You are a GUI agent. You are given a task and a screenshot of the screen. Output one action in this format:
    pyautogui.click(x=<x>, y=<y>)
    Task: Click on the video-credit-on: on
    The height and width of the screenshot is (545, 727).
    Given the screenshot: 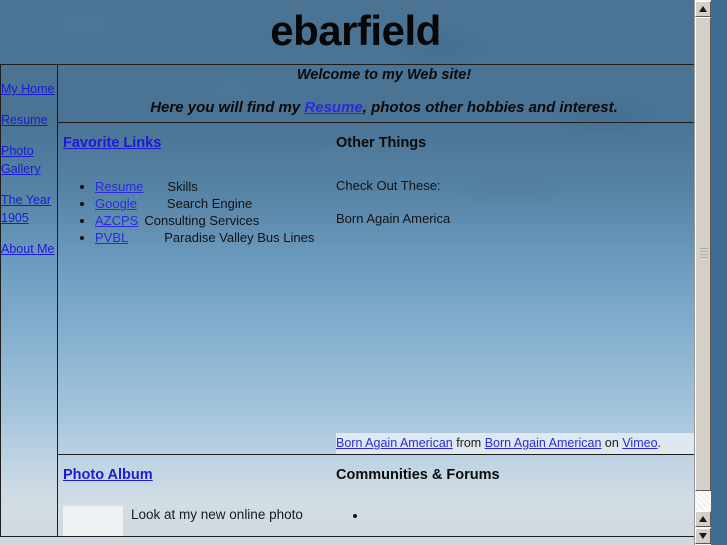 What is the action you would take?
    pyautogui.click(x=612, y=443)
    